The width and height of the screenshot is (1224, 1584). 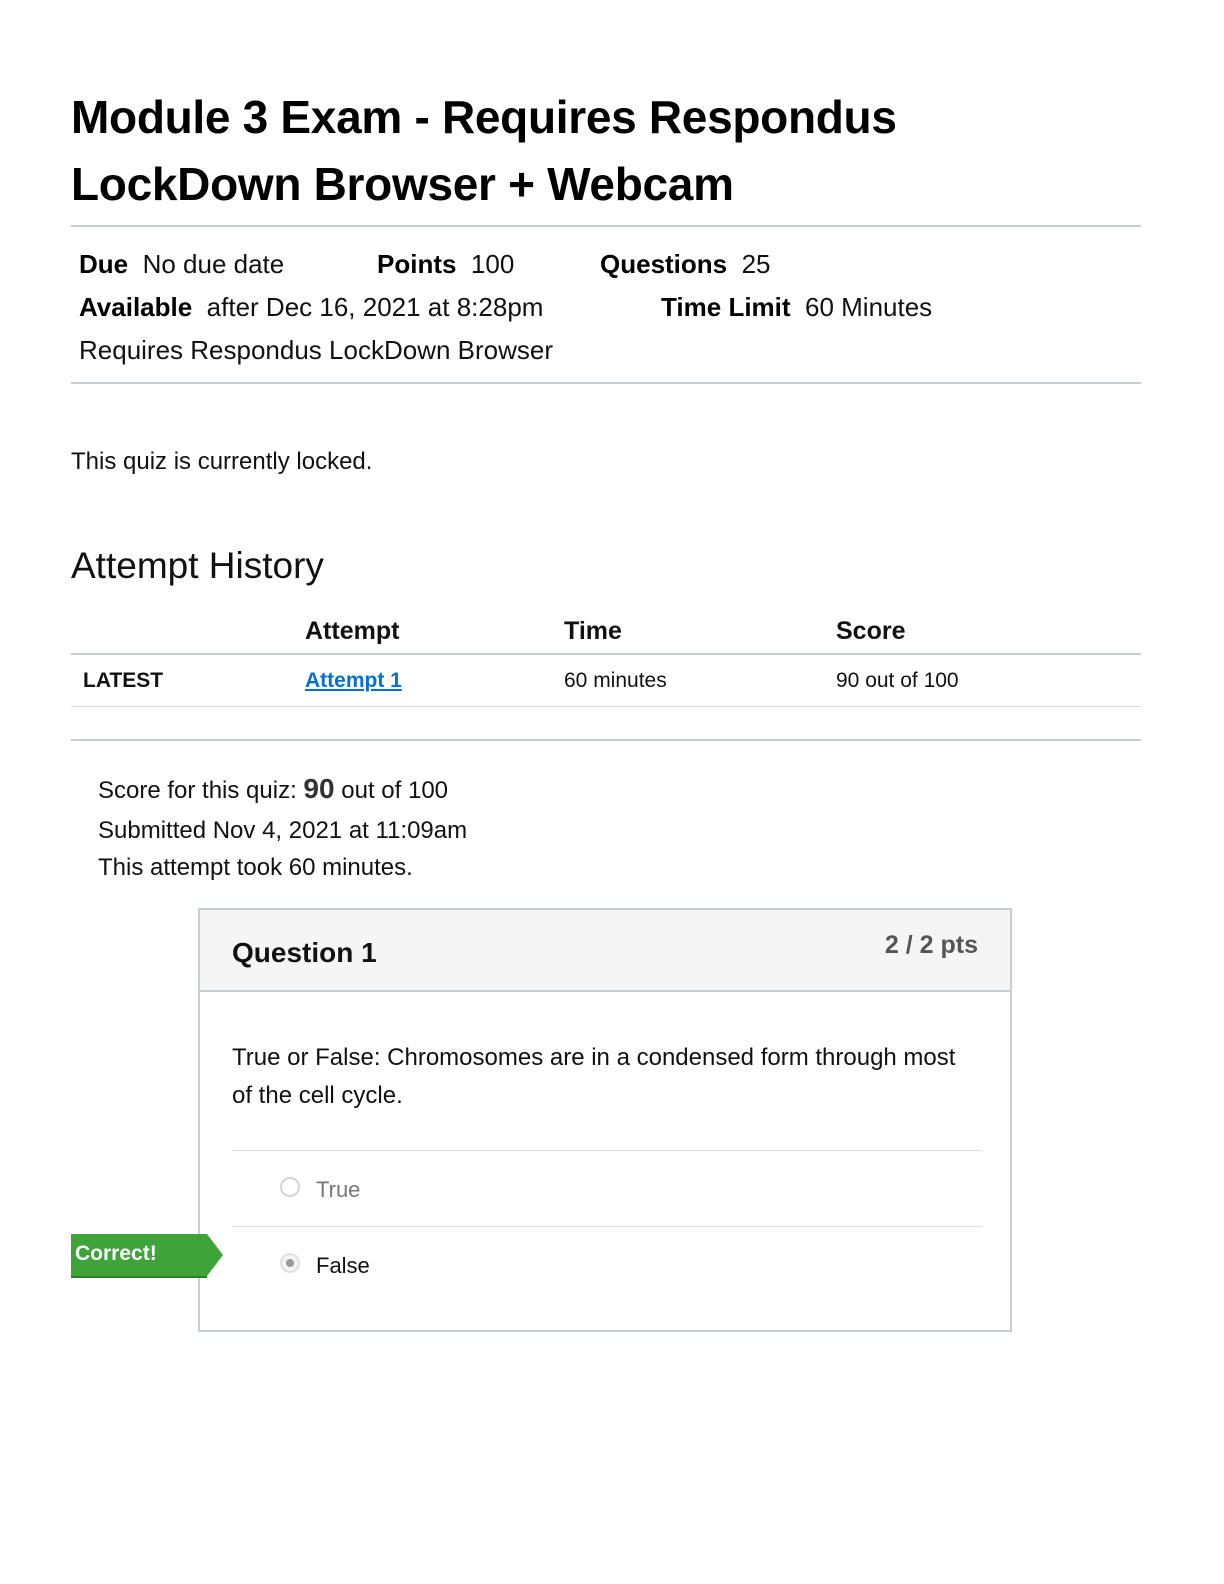 I want to click on due-value: No due date, so click(x=213, y=264).